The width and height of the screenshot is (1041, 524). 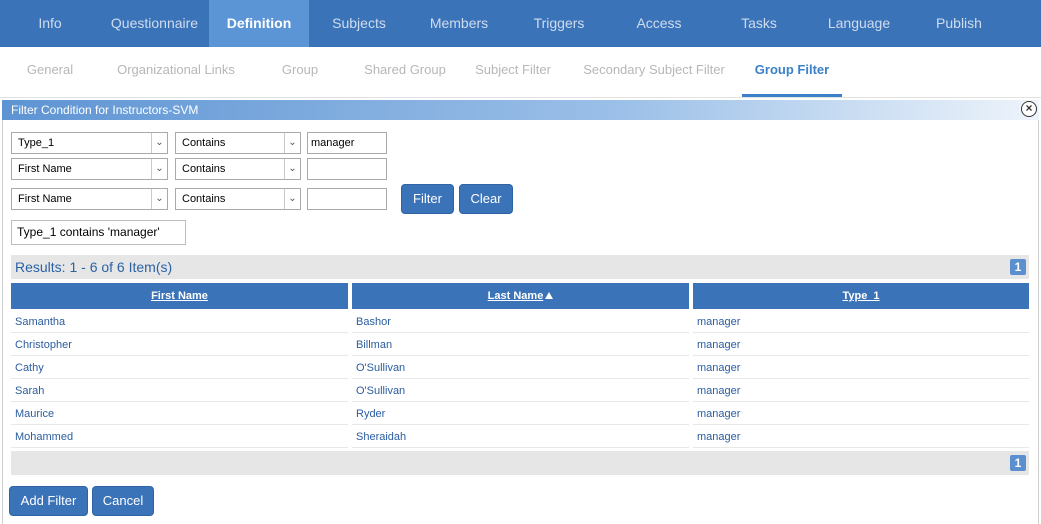 What do you see at coordinates (89, 143) in the screenshot?
I see `filter-field-select: Type_1 ⌄` at bounding box center [89, 143].